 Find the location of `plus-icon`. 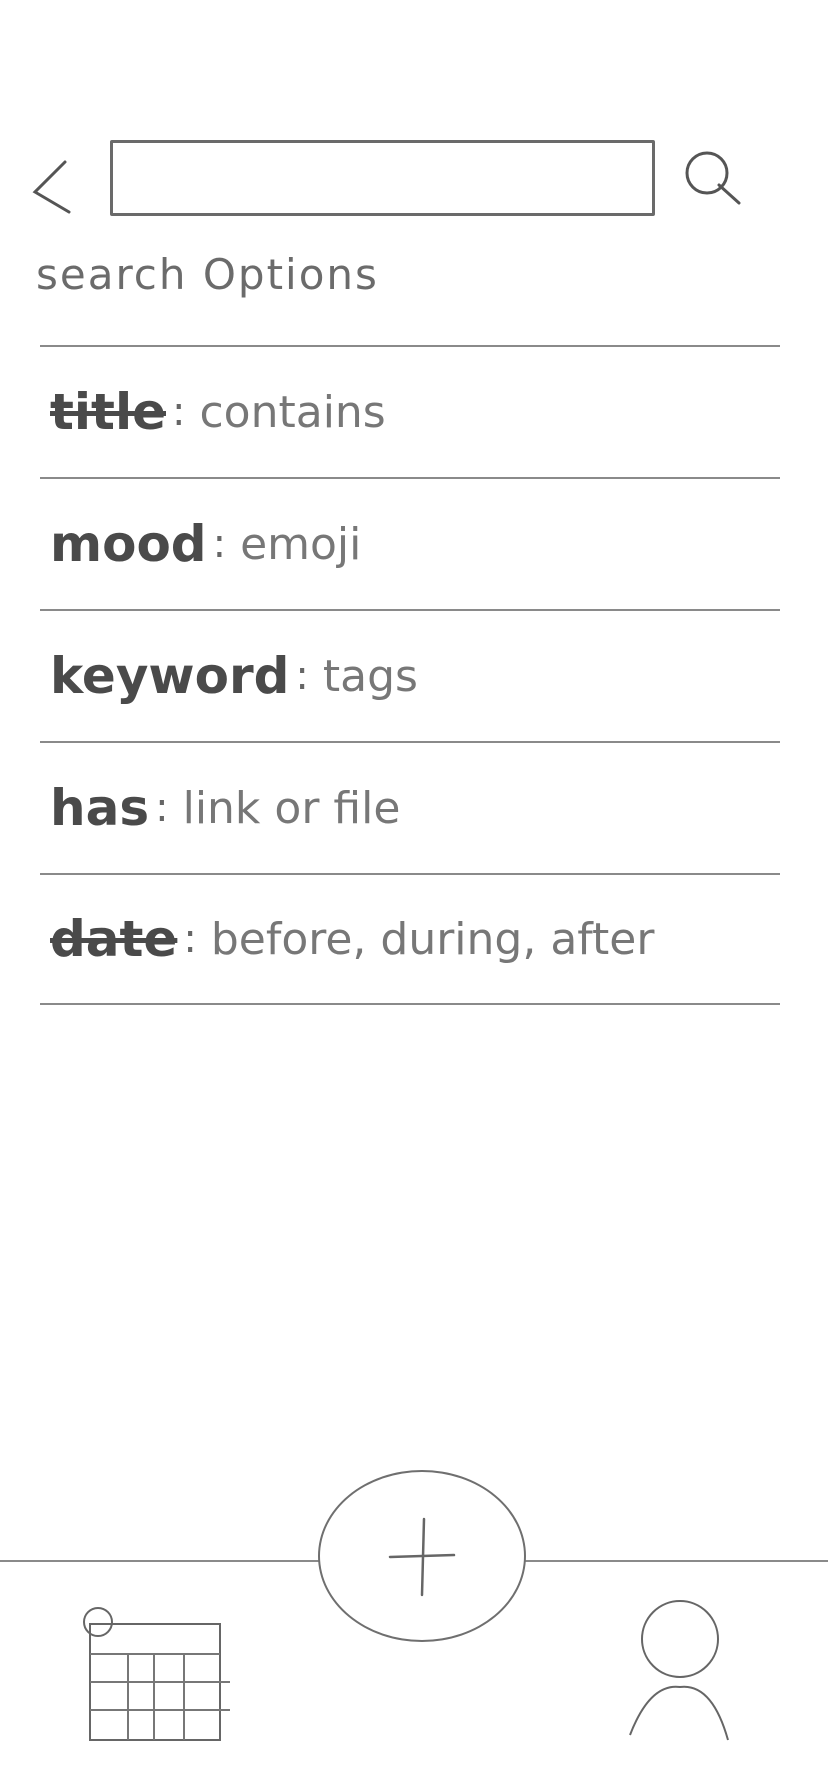

plus-icon is located at coordinates (422, 1557).